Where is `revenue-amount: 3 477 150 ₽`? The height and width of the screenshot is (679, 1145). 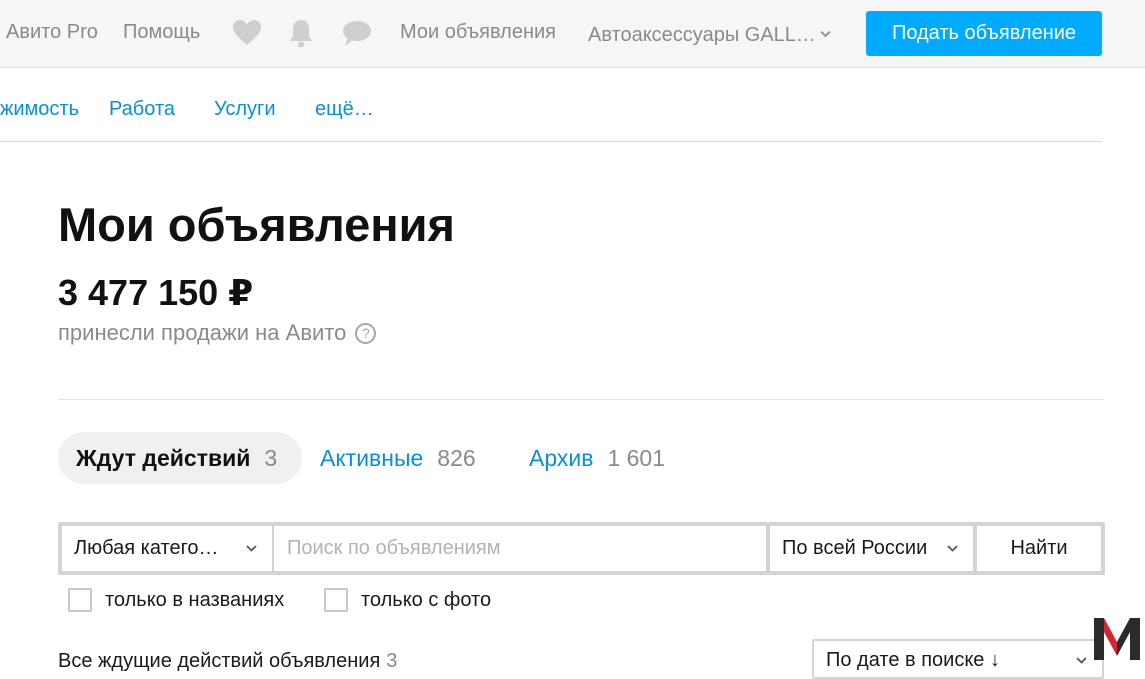 revenue-amount: 3 477 150 ₽ is located at coordinates (156, 292).